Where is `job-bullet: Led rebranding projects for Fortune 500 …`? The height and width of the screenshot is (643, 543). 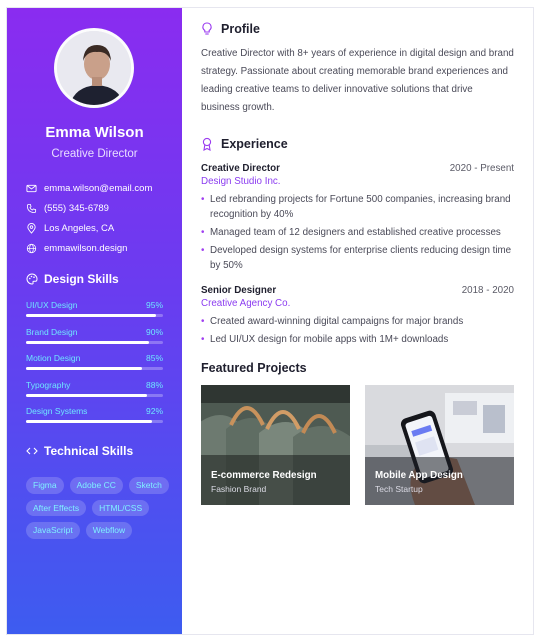 job-bullet: Led rebranding projects for Fortune 500 … is located at coordinates (357, 207).